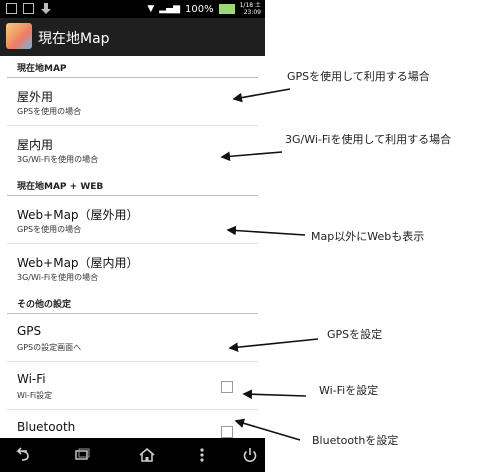 The width and height of the screenshot is (500, 472). What do you see at coordinates (132, 9) in the screenshot?
I see `status-bar: ▼ ▂▄▆ 100% 1/18 土 23:09` at bounding box center [132, 9].